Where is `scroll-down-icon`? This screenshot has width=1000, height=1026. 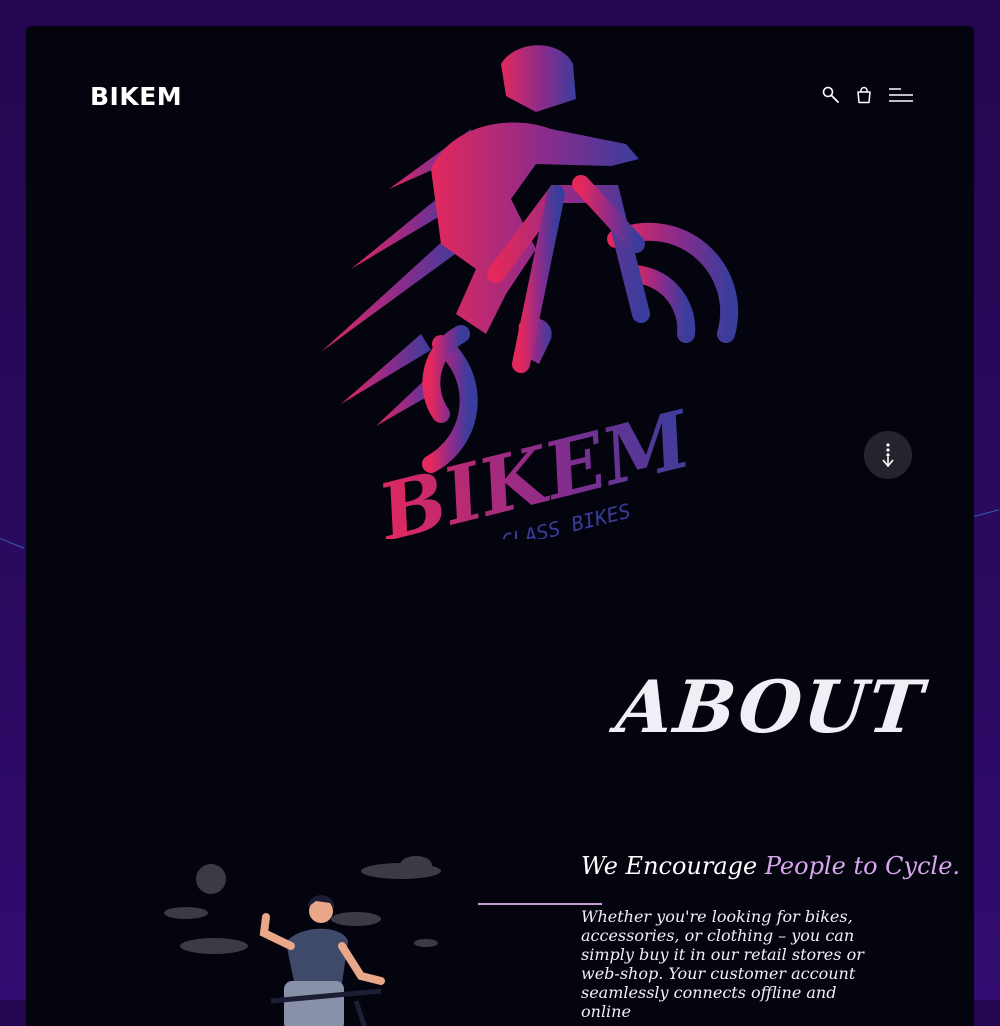
scroll-down-icon is located at coordinates (888, 455).